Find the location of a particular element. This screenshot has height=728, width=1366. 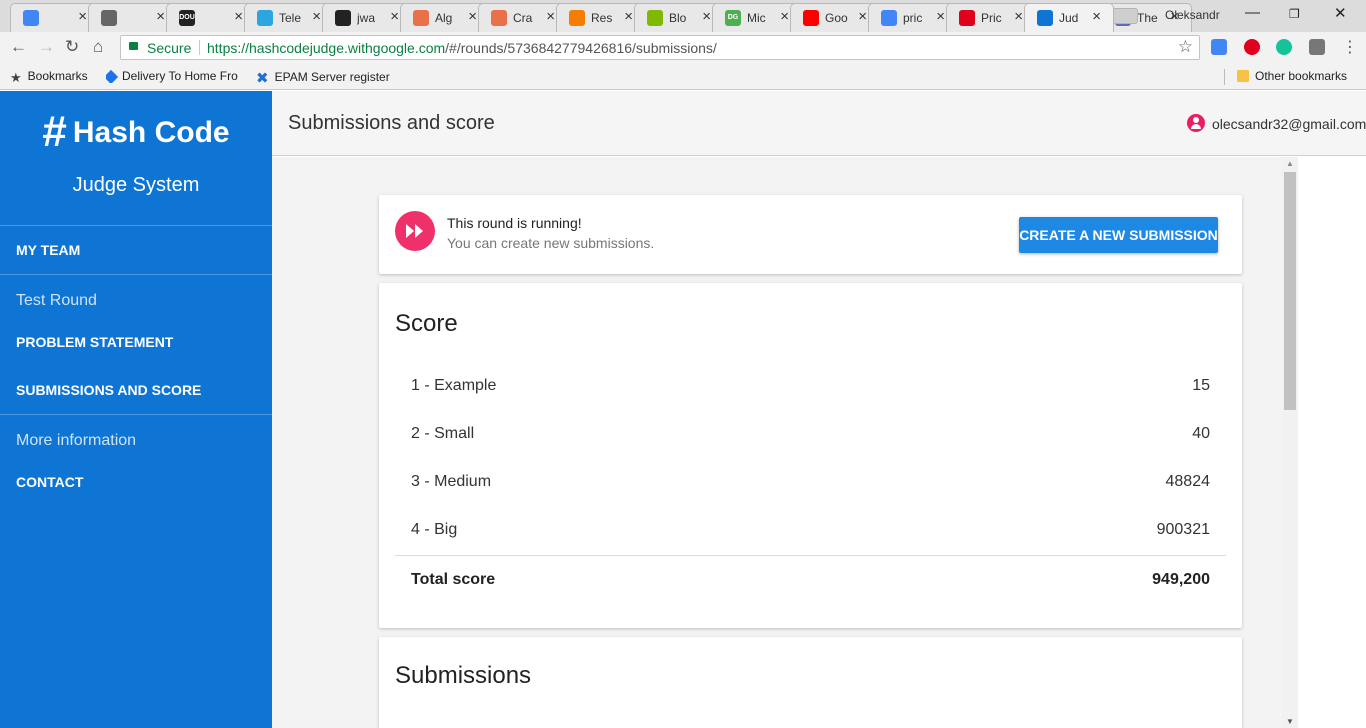

restore-icon: ❐ is located at coordinates (1294, 14).